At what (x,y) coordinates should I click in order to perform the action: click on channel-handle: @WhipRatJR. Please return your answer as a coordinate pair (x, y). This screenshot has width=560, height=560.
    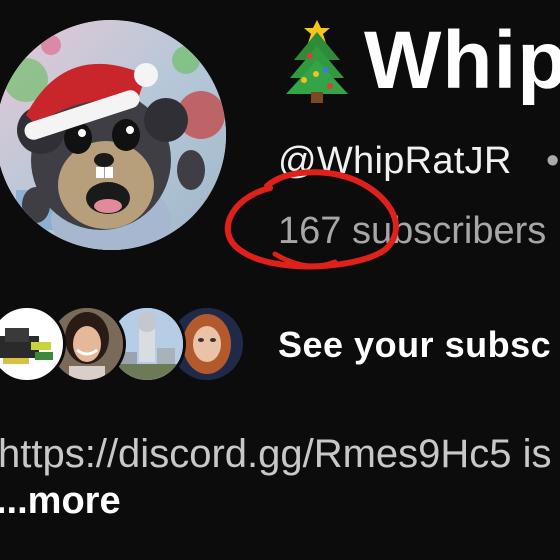
    Looking at the image, I should click on (395, 161).